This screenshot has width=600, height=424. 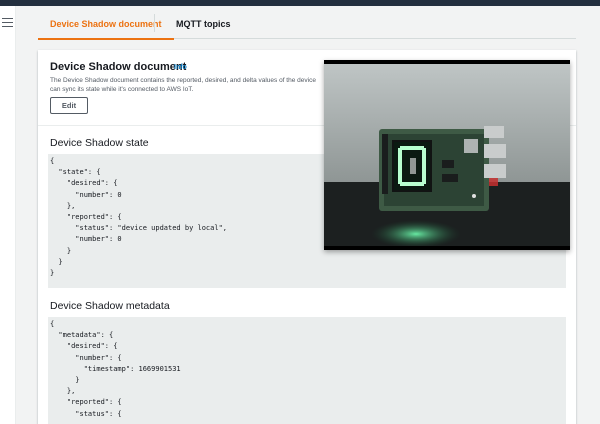 What do you see at coordinates (154, 23) in the screenshot?
I see `tab-divider` at bounding box center [154, 23].